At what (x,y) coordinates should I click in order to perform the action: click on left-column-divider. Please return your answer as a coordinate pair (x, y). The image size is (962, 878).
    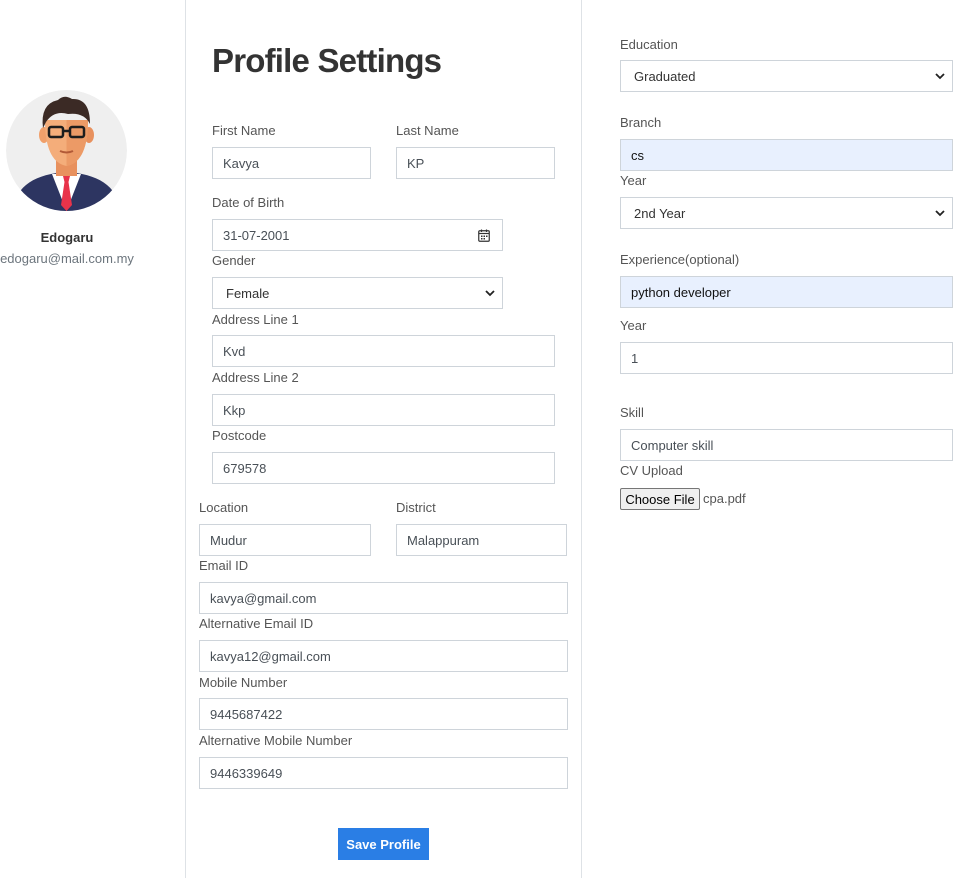
    Looking at the image, I should click on (185, 439).